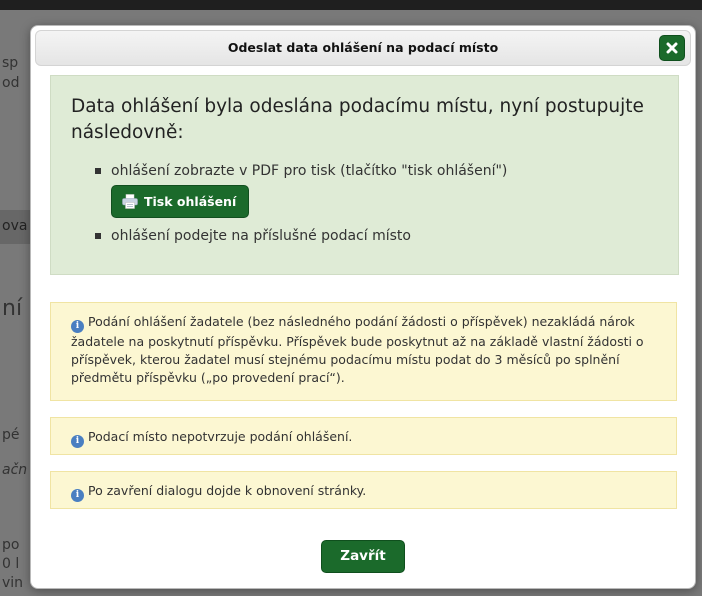 The width and height of the screenshot is (702, 596). What do you see at coordinates (363, 556) in the screenshot?
I see `close-dialog-button: Zavřít` at bounding box center [363, 556].